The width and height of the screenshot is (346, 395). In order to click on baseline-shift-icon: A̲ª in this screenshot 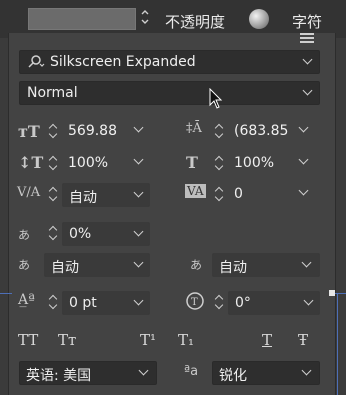, I will do `click(26, 300)`.